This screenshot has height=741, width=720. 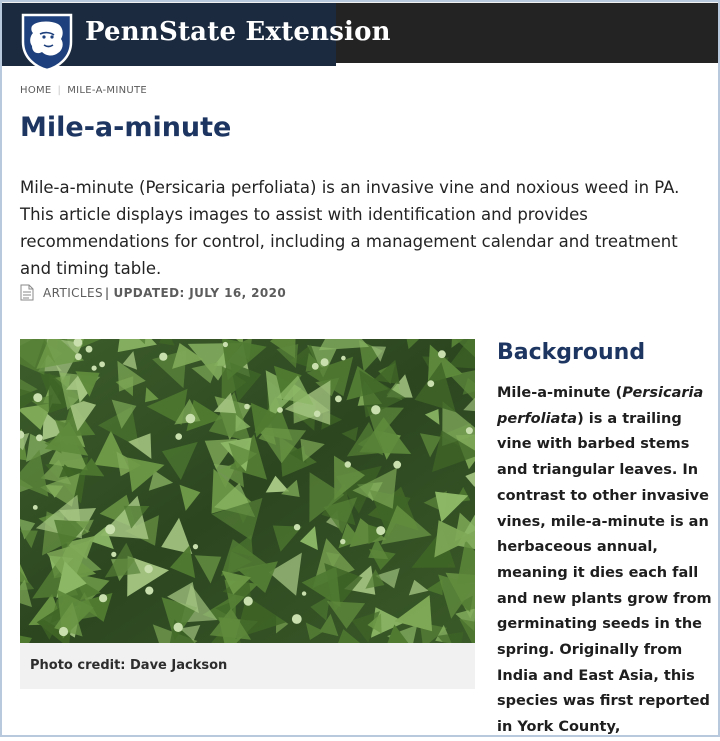 I want to click on updated-date: UPDATED: JULY 16, 2020, so click(x=200, y=292).